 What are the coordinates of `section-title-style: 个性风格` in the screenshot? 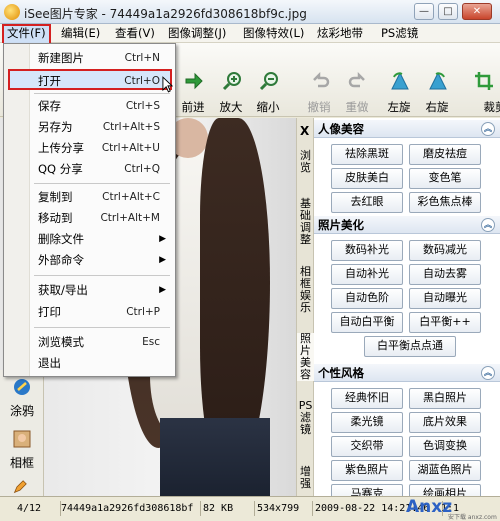 It's located at (341, 373).